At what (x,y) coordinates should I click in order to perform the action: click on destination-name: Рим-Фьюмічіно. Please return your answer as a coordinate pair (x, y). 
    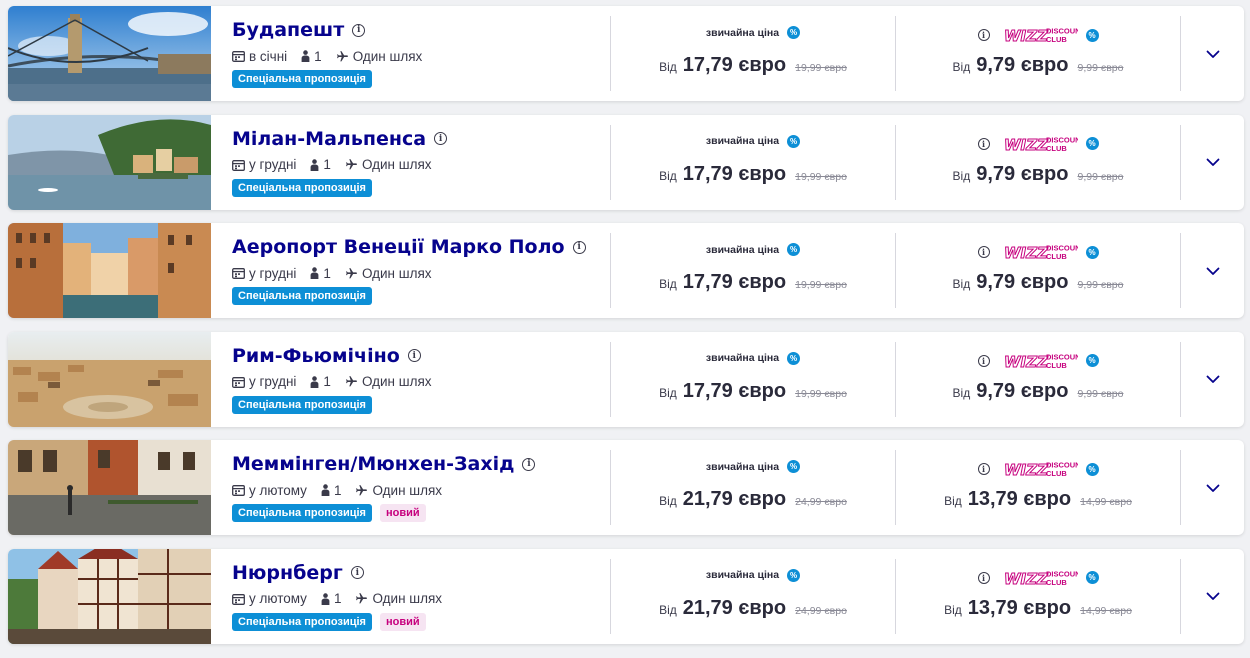
    Looking at the image, I should click on (316, 356).